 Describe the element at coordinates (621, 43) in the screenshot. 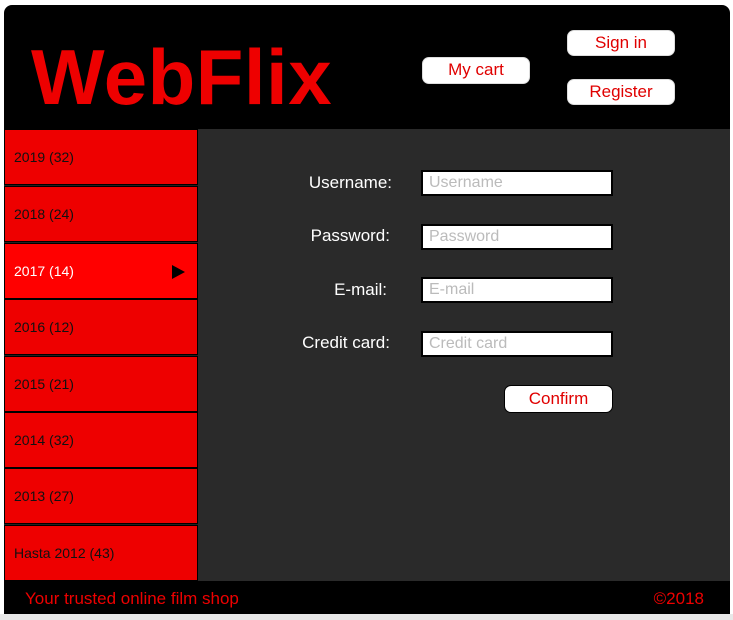

I see `sign-in-button: Sign in` at that location.